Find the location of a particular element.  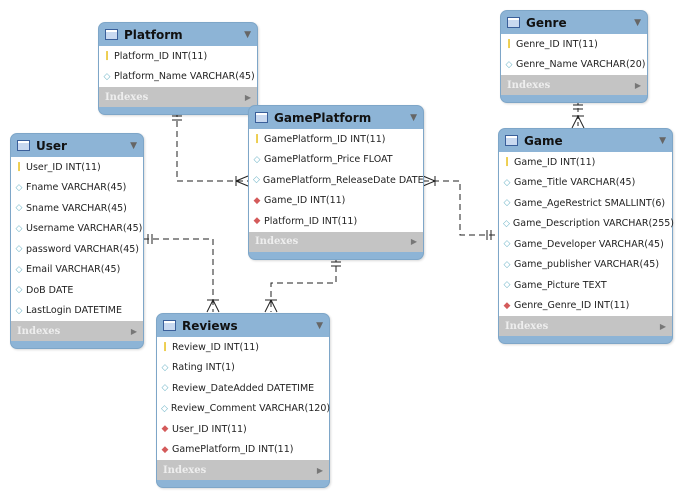

column-row: ❙ User_ID INT(11) is located at coordinates (77, 167).